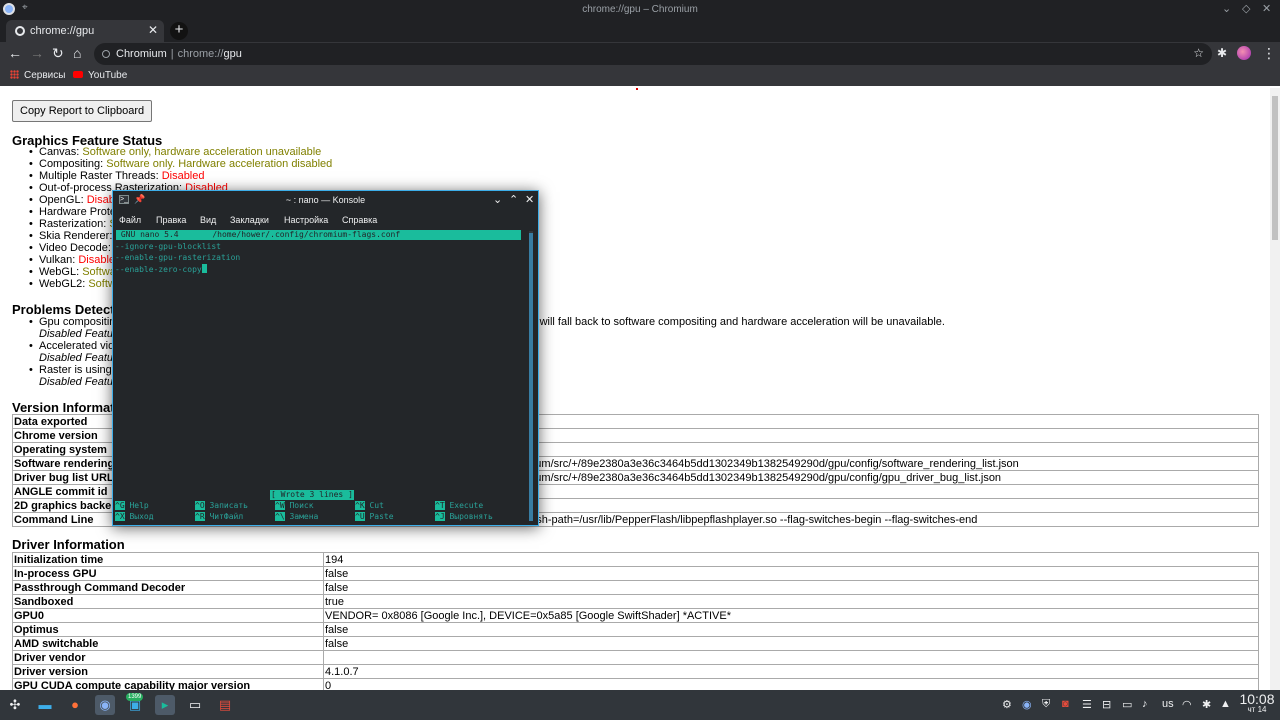 The image size is (1280, 720). Describe the element at coordinates (1168, 704) in the screenshot. I see `keyboard-layout: us` at that location.